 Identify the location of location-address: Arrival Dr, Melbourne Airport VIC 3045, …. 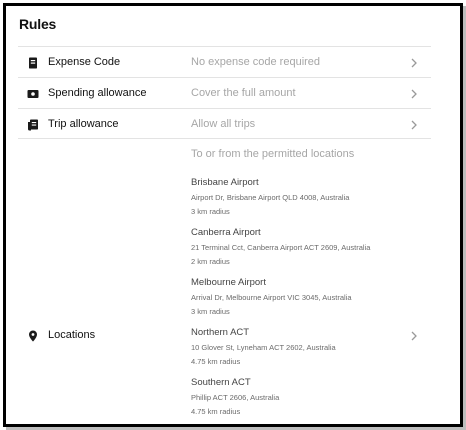
(271, 297).